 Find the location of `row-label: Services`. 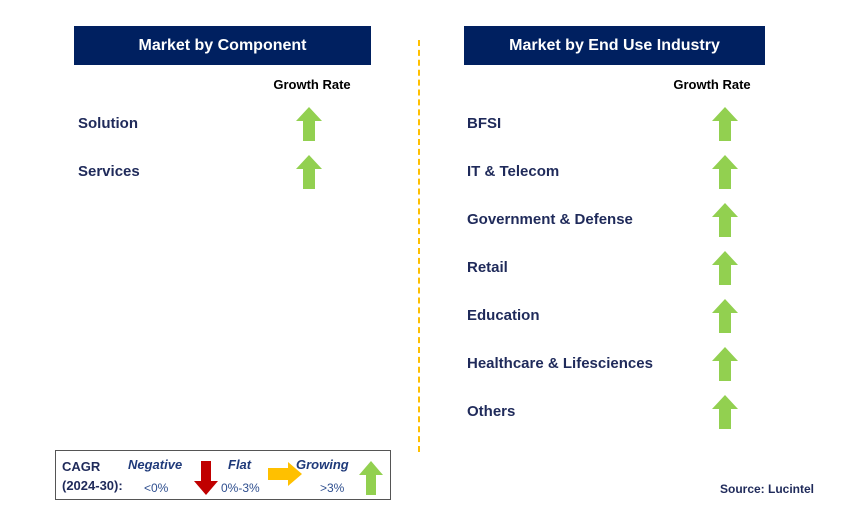

row-label: Services is located at coordinates (109, 171).